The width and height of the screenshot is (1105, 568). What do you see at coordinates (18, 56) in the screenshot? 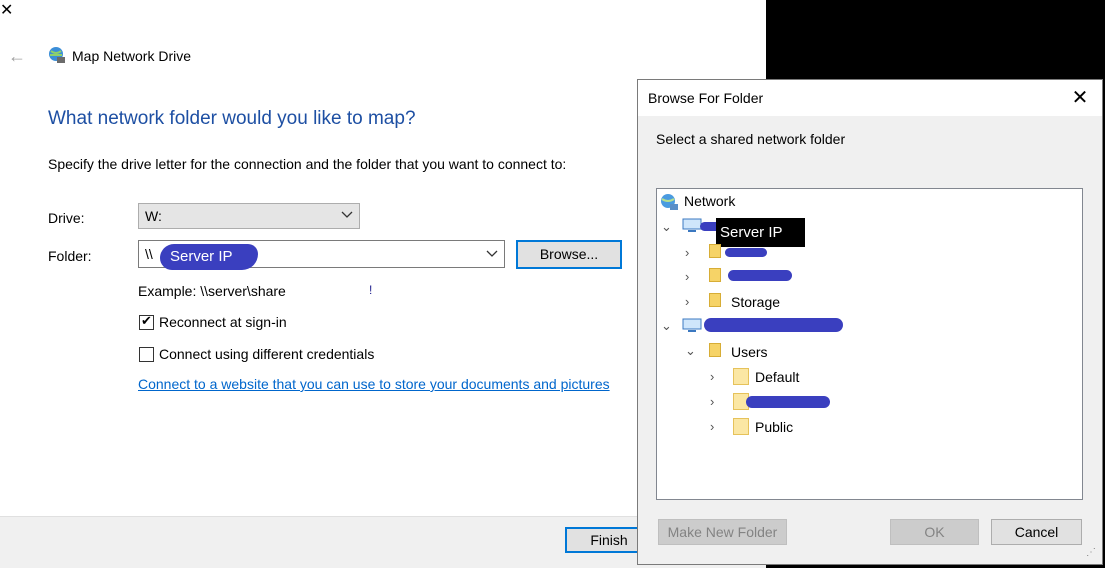
I see `back-arrow-icon: ←` at bounding box center [18, 56].